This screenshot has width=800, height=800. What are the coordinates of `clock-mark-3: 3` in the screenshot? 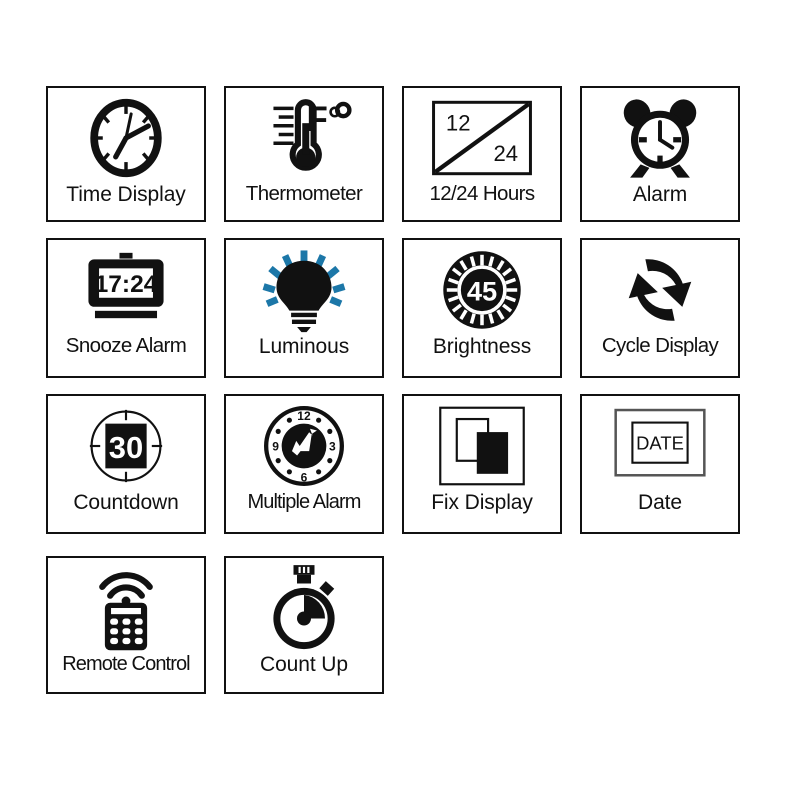 It's located at (332, 446).